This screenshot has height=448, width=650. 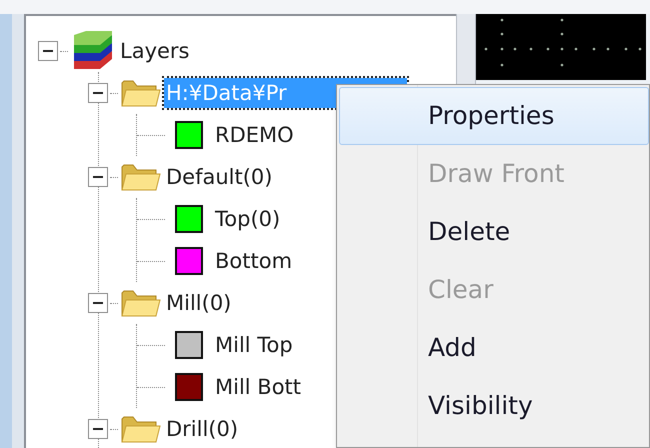 I want to click on tree-item-label: Mill(0), so click(x=199, y=303).